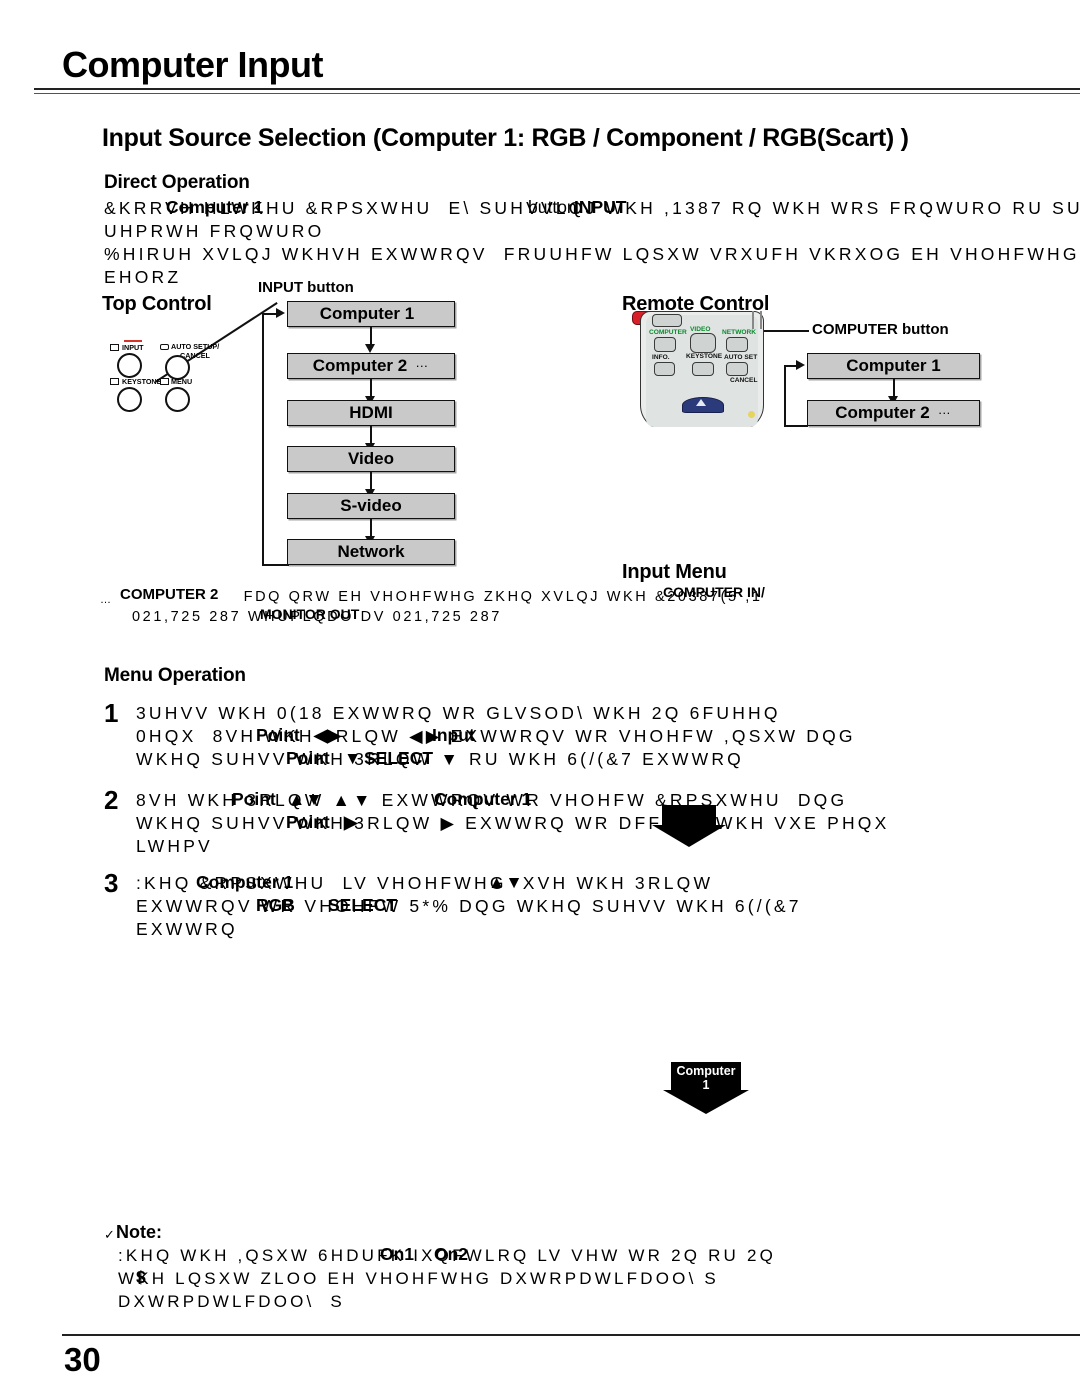 This screenshot has width=1080, height=1397. I want to click on cipher-line: LWHPV, so click(174, 846).